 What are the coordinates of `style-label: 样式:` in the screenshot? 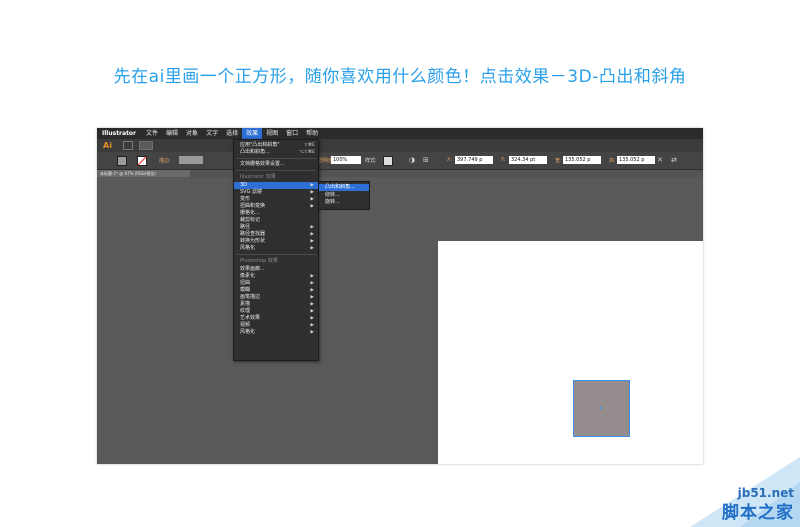 It's located at (371, 161).